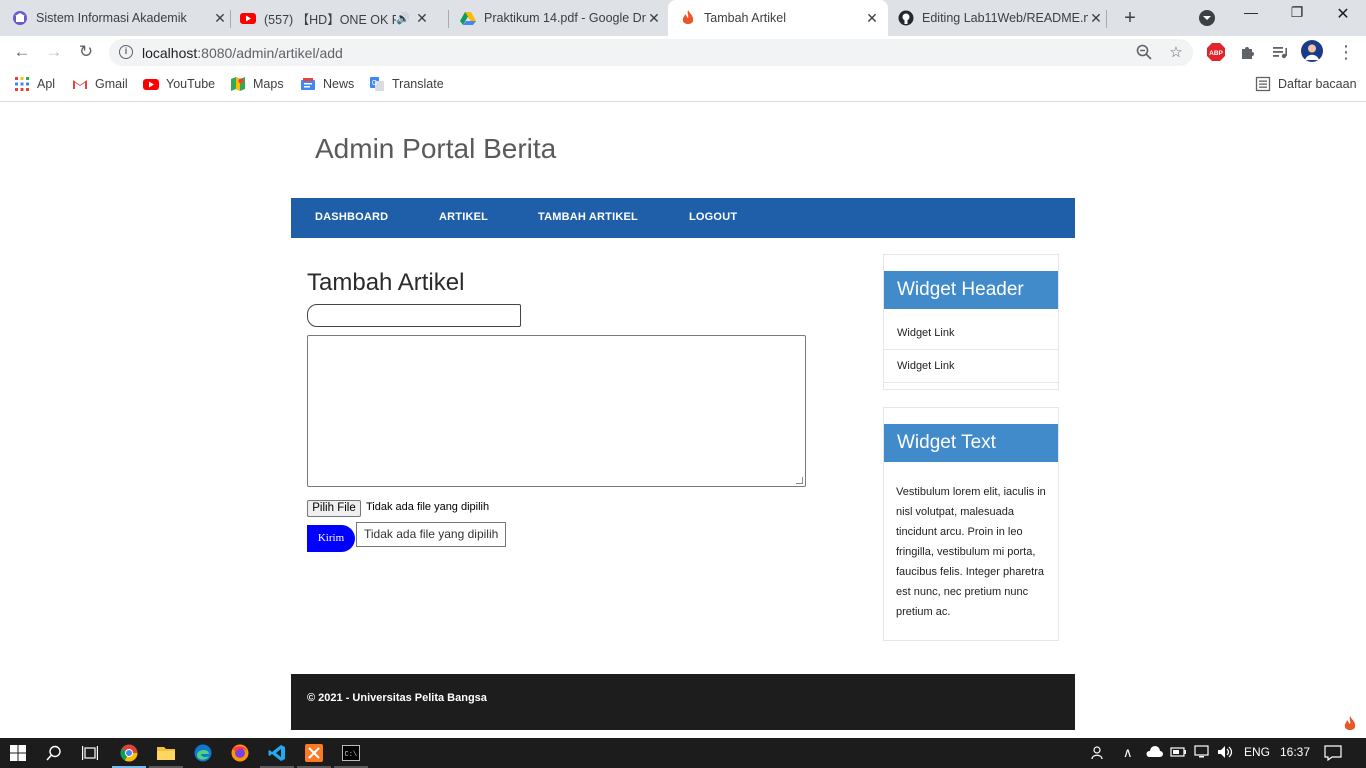  I want to click on tab-youtube: (557) 【HD】ONE OK ROCK 🔊 ✕, so click(343, 18).